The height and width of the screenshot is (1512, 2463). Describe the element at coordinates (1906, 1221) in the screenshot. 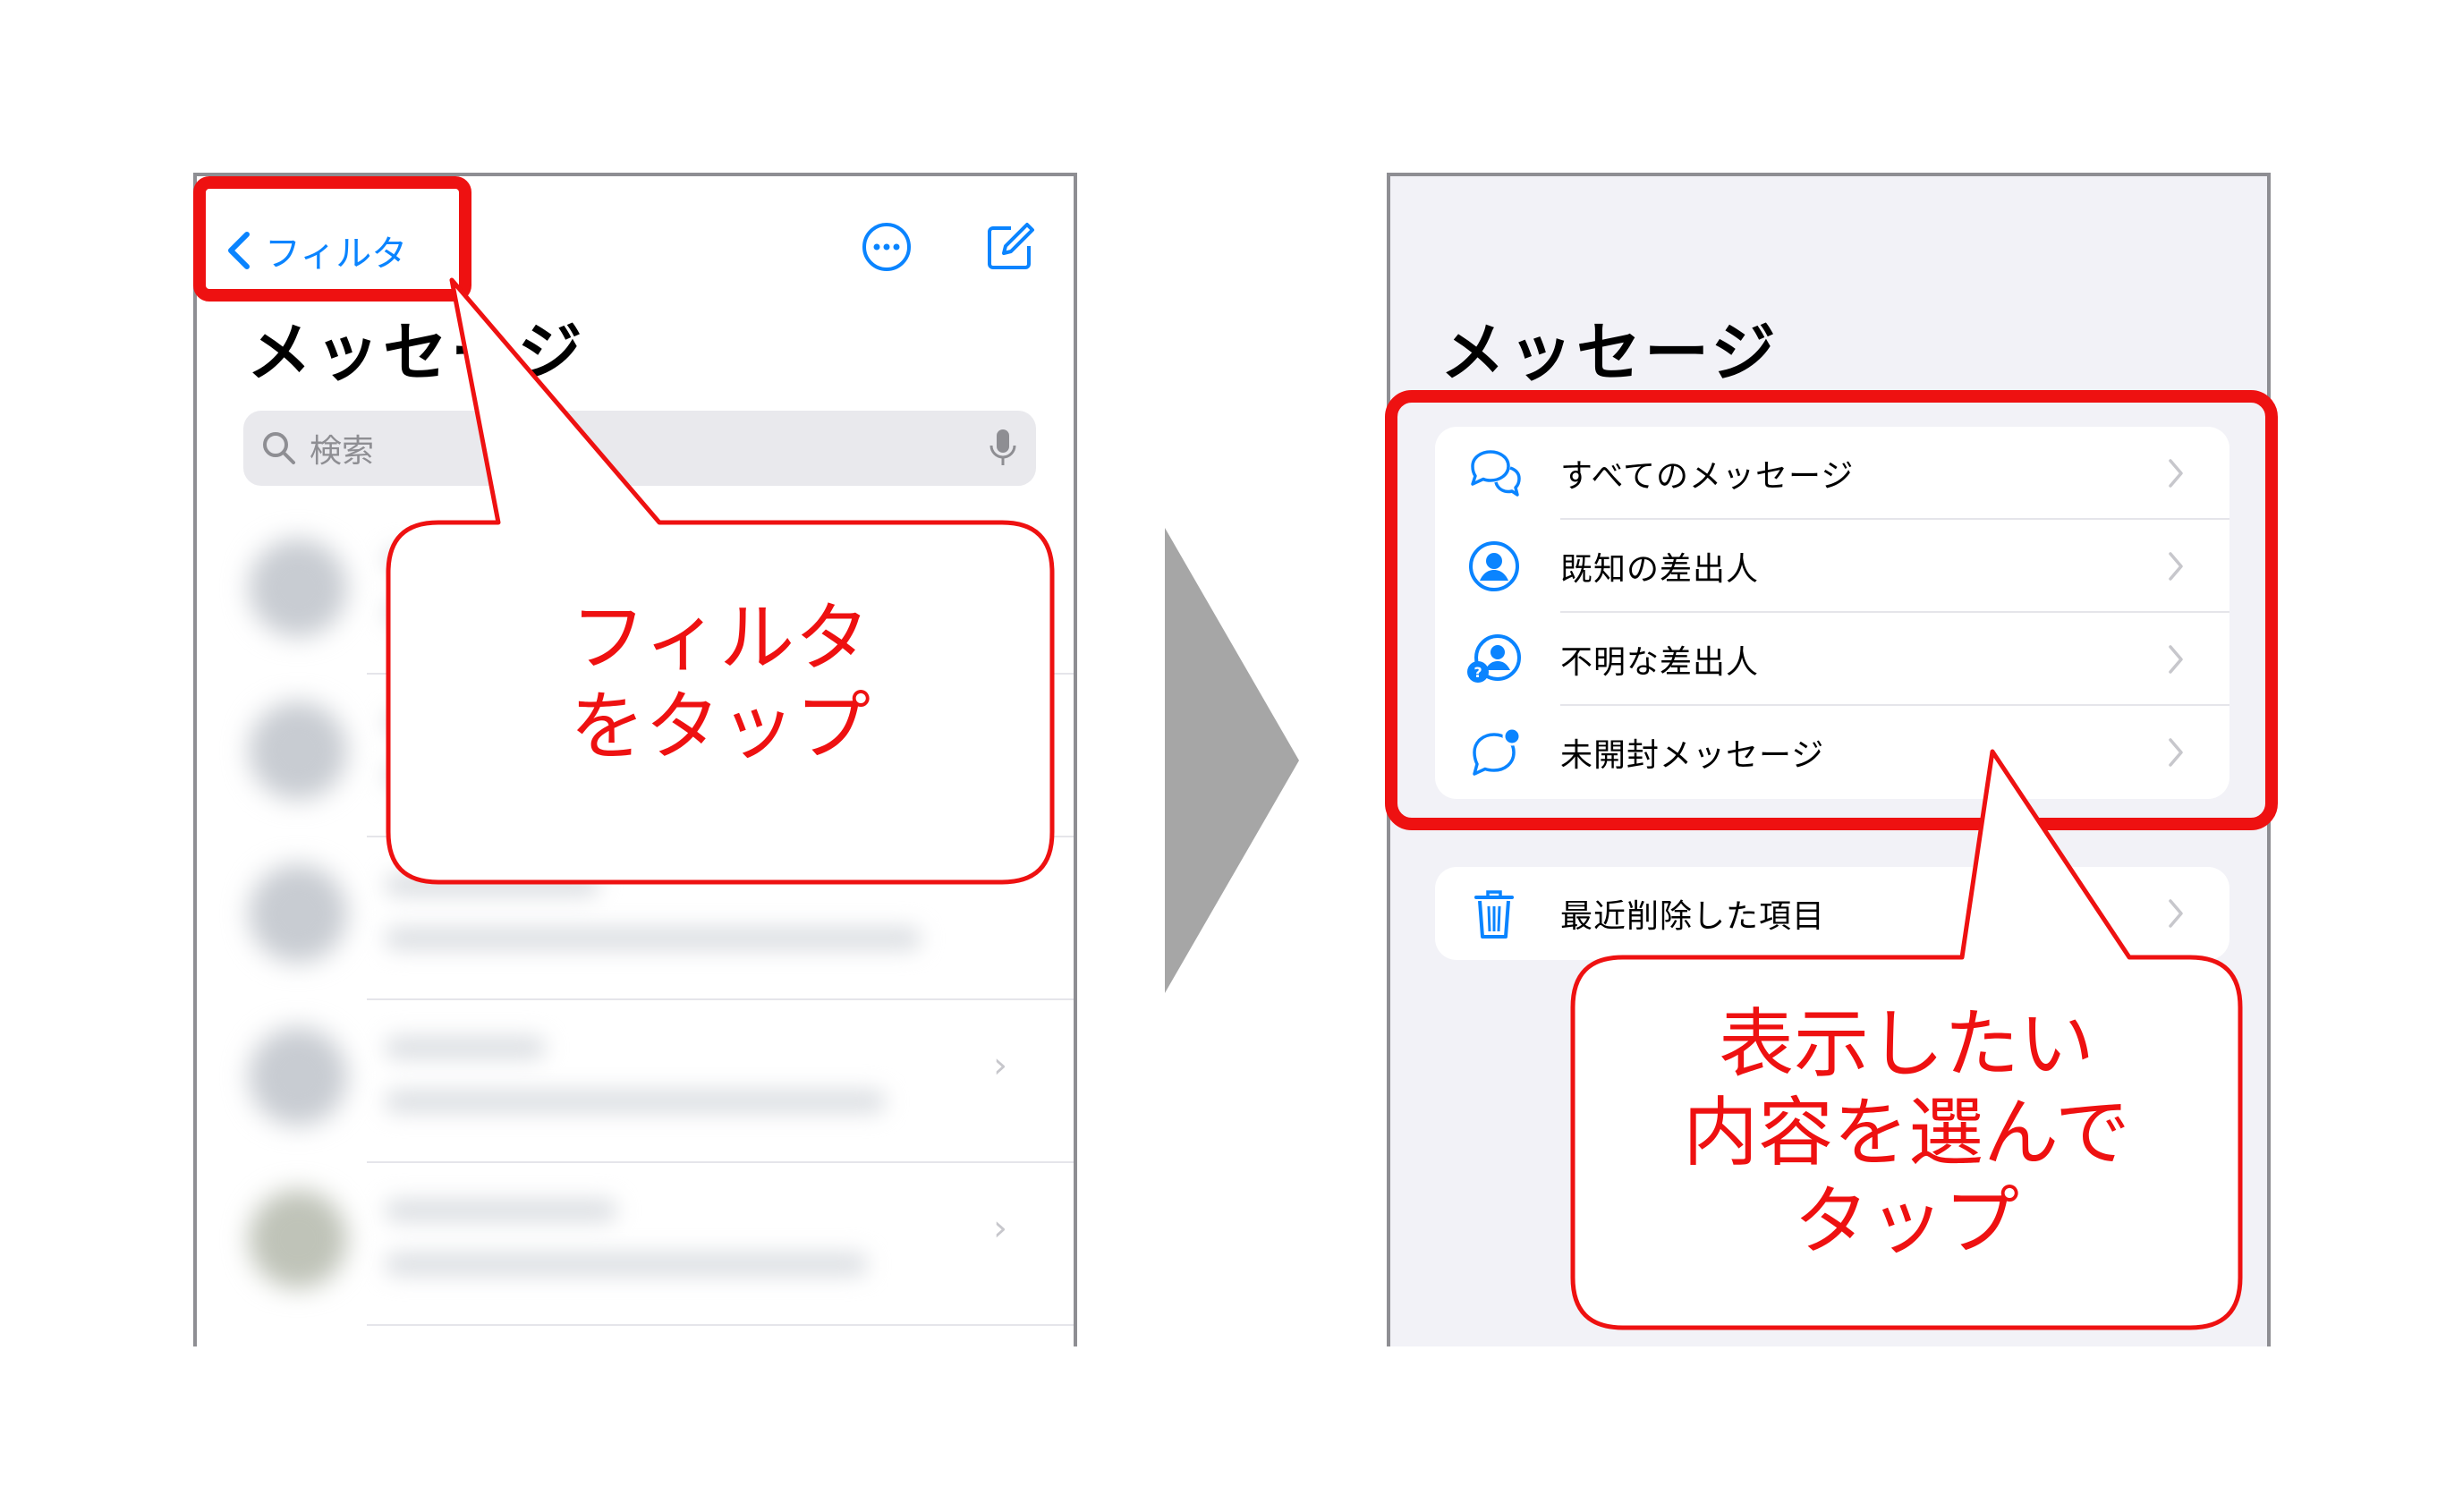

I see `callout-line: タップ` at that location.